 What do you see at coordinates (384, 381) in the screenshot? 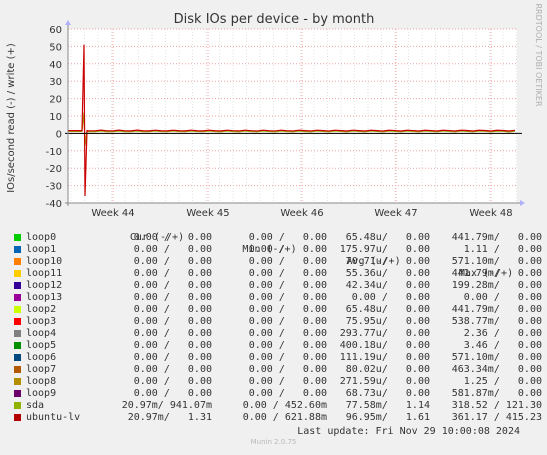
I see `legend-value-avg: 271.59u/ 0.00` at bounding box center [384, 381].